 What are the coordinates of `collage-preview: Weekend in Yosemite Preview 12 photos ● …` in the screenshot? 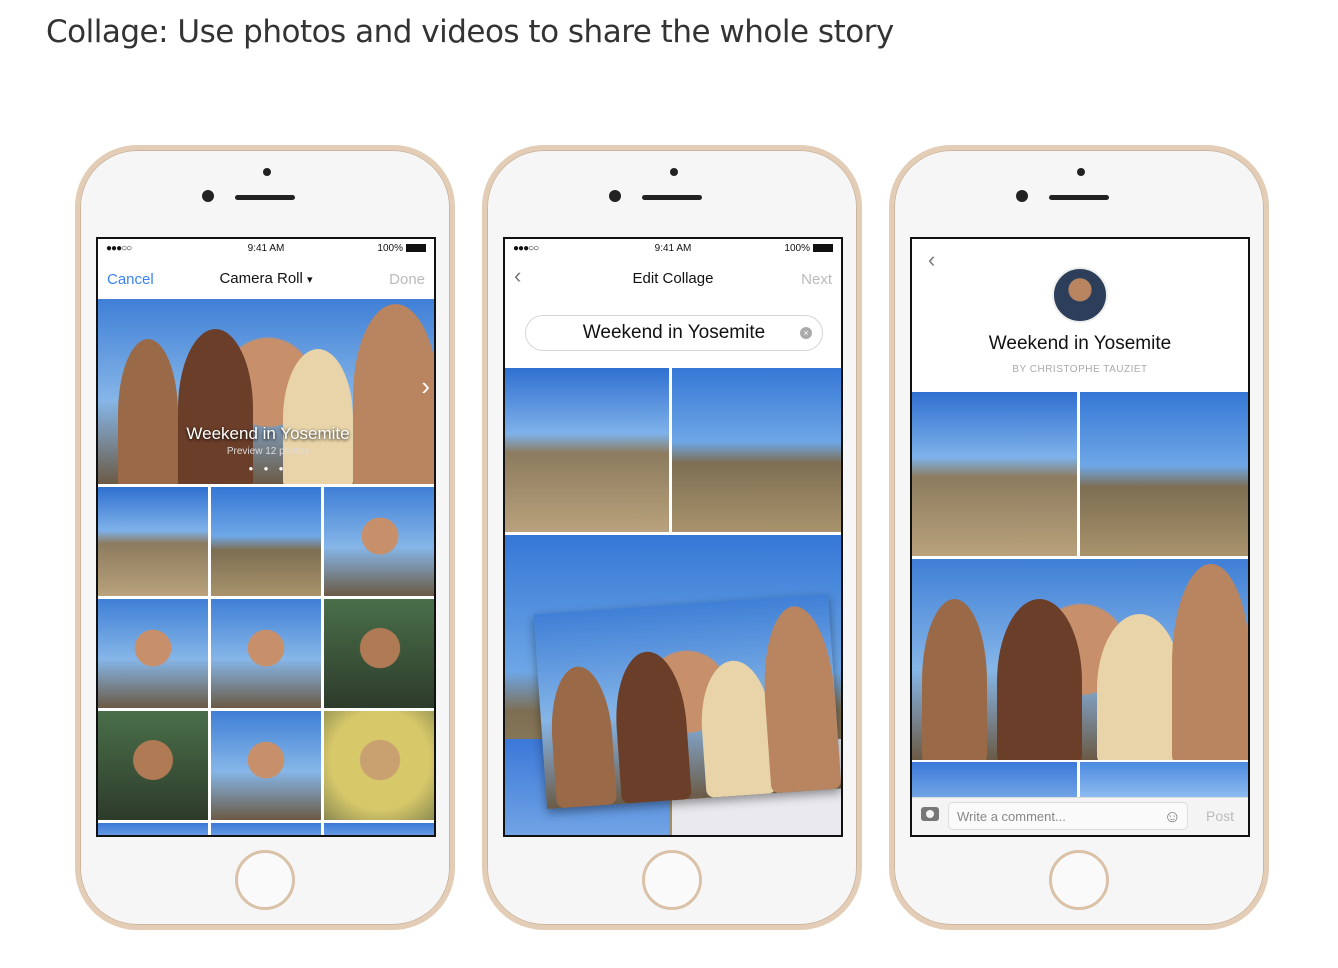 It's located at (266, 391).